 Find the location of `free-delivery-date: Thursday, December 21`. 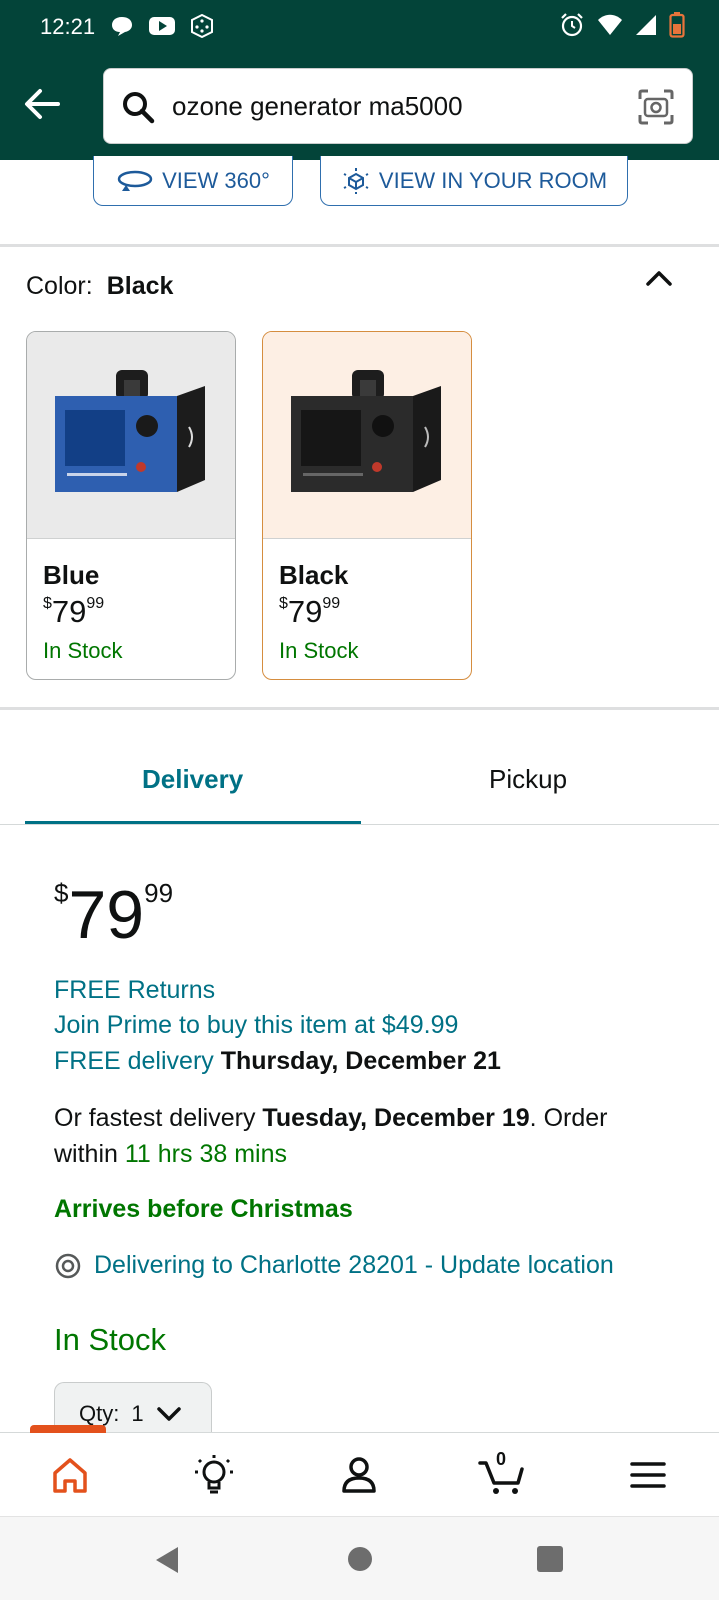

free-delivery-date: Thursday, December 21 is located at coordinates (360, 1061).